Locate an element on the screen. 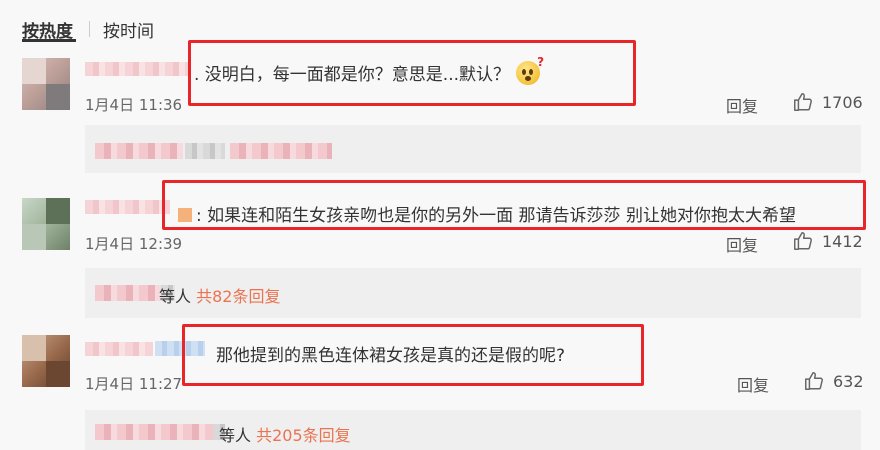 The image size is (880, 450). like-button: 632 is located at coordinates (833, 381).